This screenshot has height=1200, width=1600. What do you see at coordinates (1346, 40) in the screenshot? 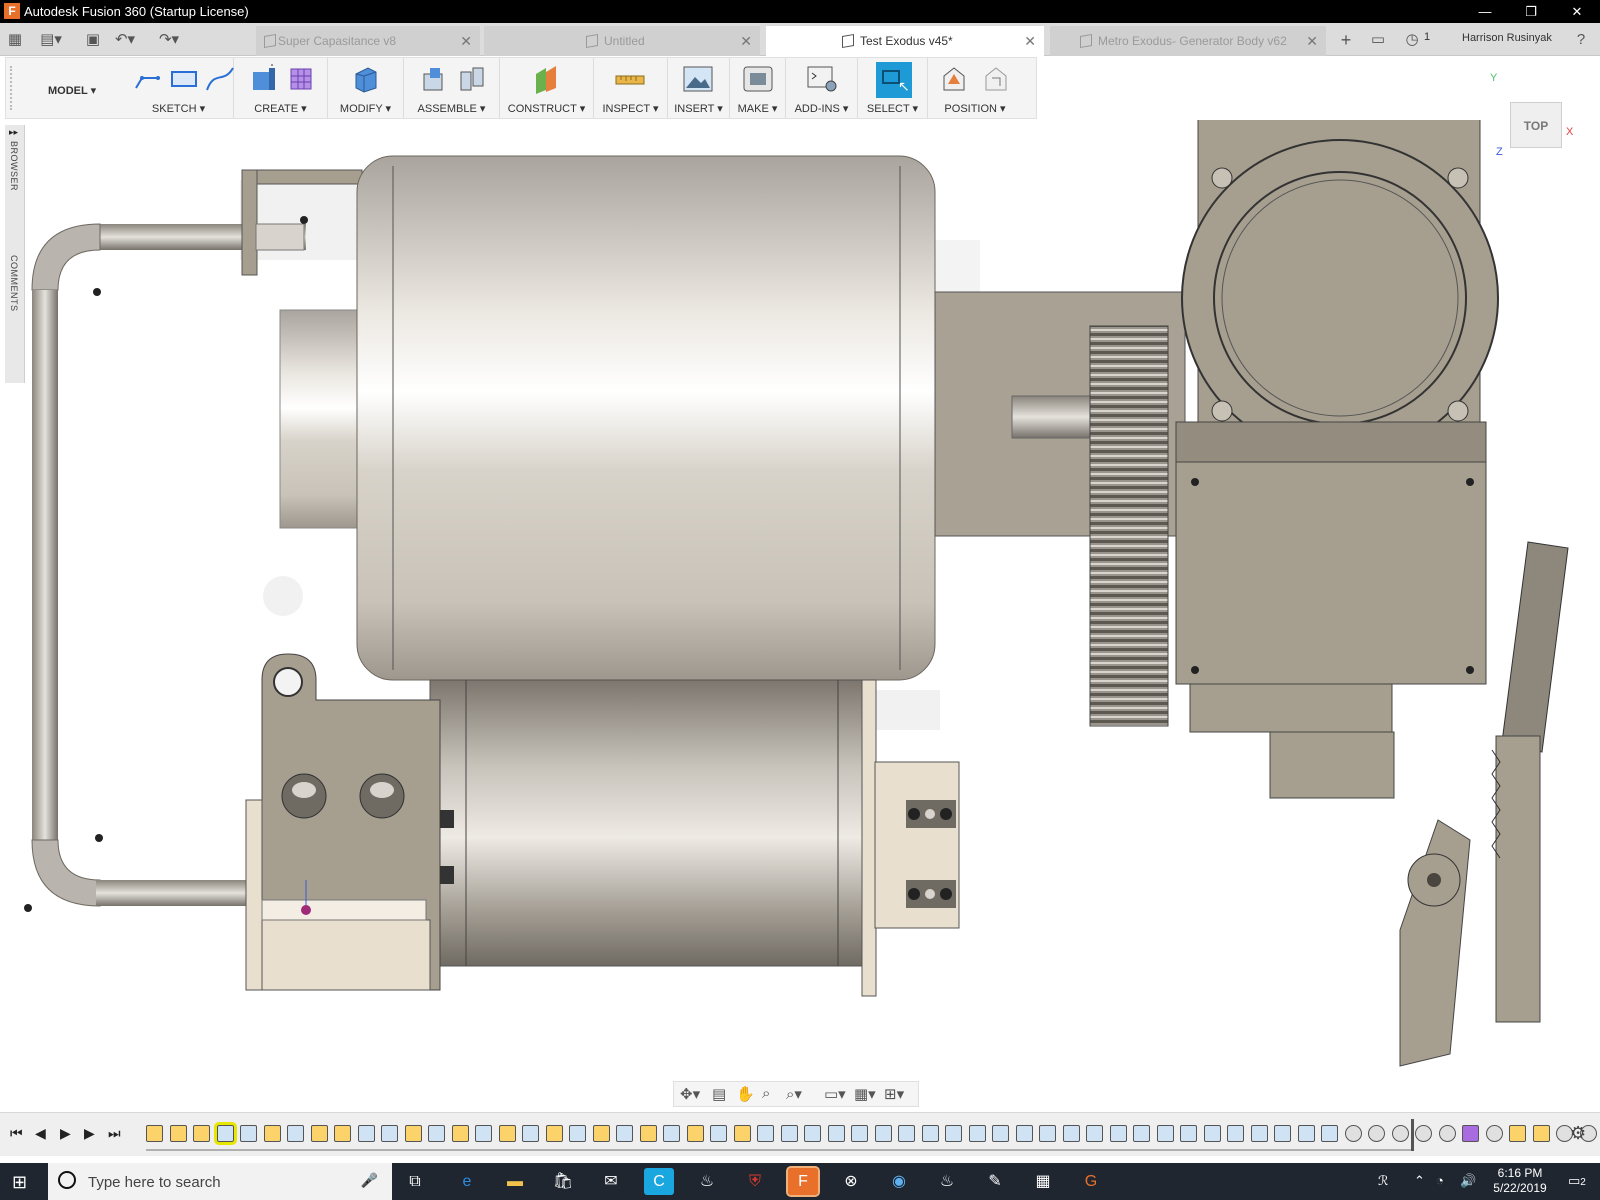
I see `new-tab-icon: +` at bounding box center [1346, 40].